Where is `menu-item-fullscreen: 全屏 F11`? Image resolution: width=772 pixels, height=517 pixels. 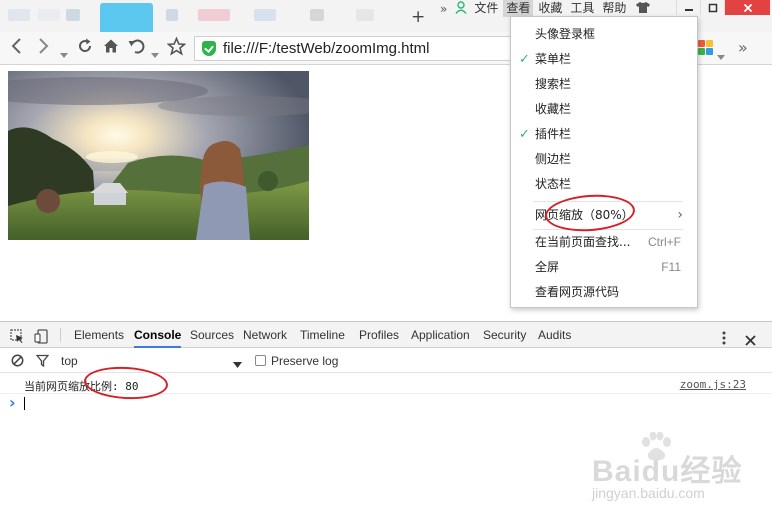 menu-item-fullscreen: 全屏 F11 is located at coordinates (604, 267).